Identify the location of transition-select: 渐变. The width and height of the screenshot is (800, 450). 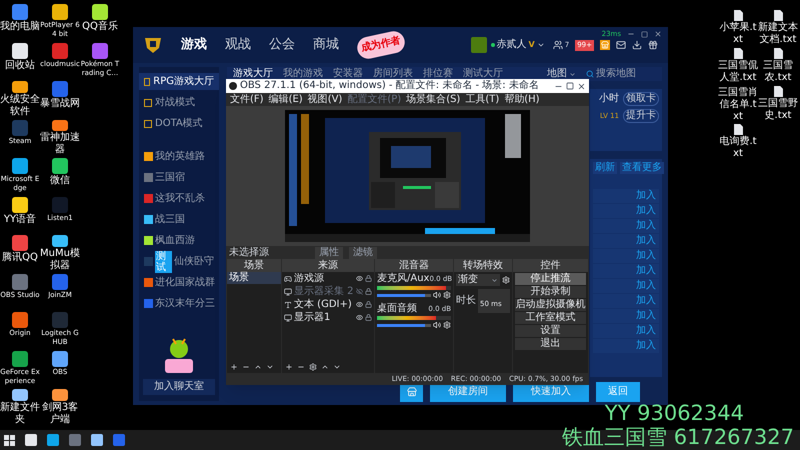
(478, 280).